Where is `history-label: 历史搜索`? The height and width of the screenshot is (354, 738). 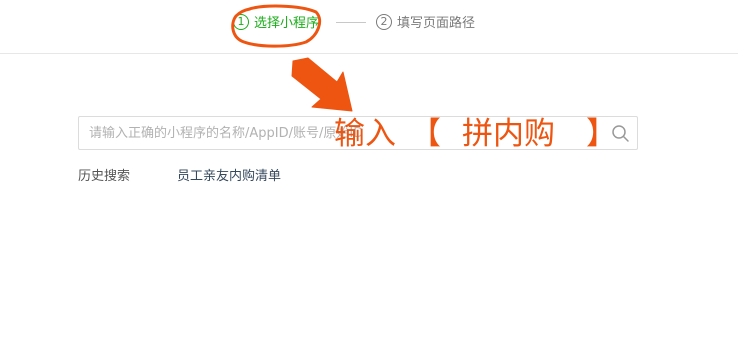
history-label: 历史搜索 is located at coordinates (104, 176).